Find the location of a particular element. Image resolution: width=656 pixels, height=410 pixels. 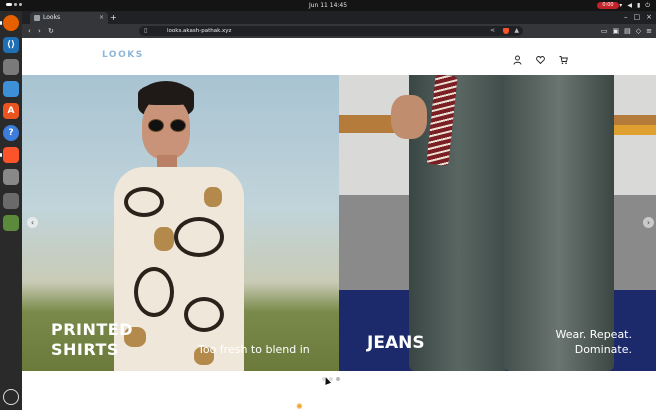

hero-right-title: JEANS is located at coordinates (396, 343).